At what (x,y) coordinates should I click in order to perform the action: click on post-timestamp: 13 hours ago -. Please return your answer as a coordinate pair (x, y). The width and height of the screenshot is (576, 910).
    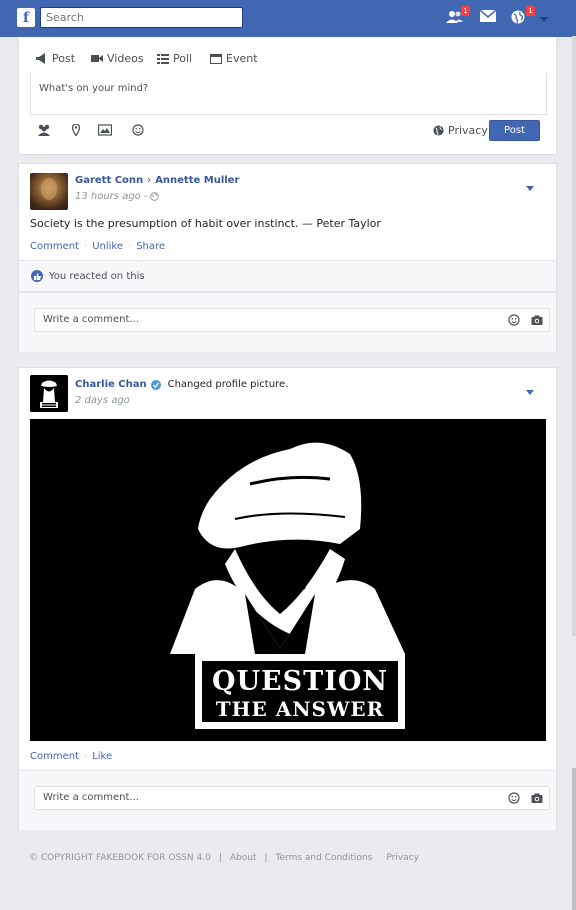
    Looking at the image, I should click on (117, 196).